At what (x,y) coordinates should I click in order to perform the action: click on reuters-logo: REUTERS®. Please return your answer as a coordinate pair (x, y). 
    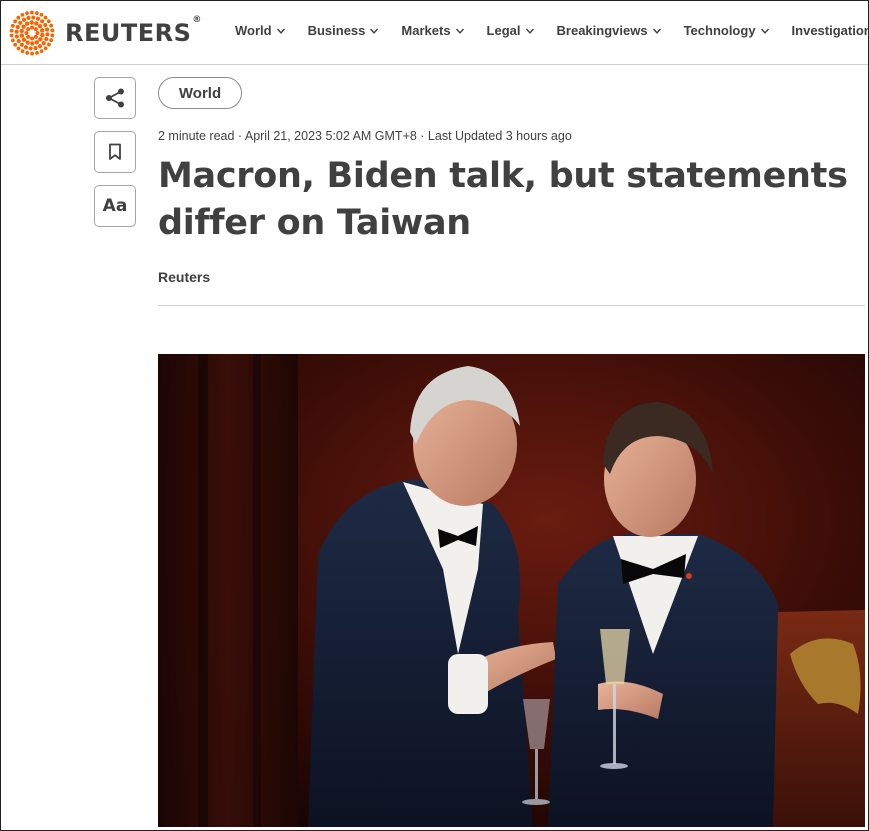
    Looking at the image, I should click on (105, 33).